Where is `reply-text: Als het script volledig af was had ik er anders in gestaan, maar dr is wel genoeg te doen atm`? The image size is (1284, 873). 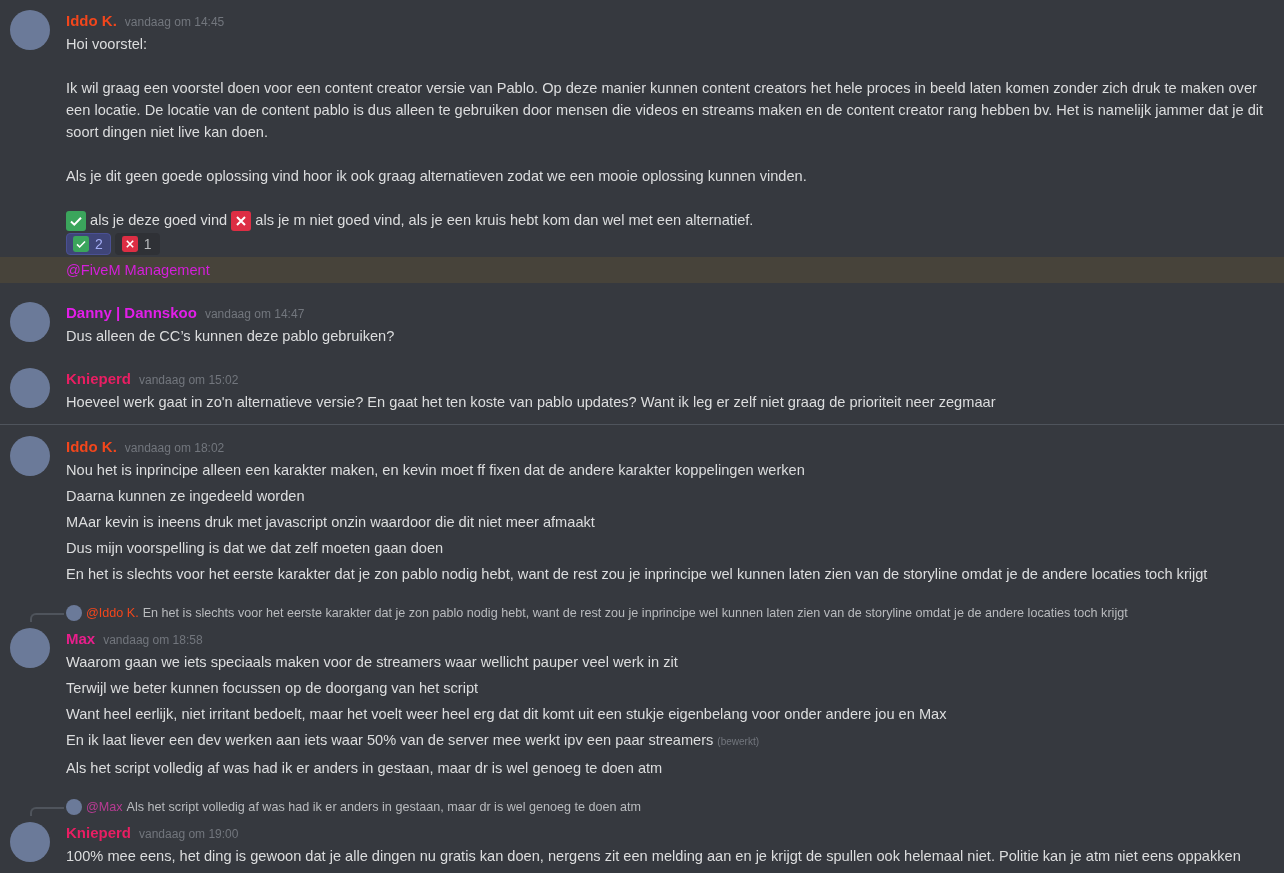
reply-text: Als het script volledig af was had ik er anders in gestaan, maar dr is wel genoeg te doen atm is located at coordinates (384, 807).